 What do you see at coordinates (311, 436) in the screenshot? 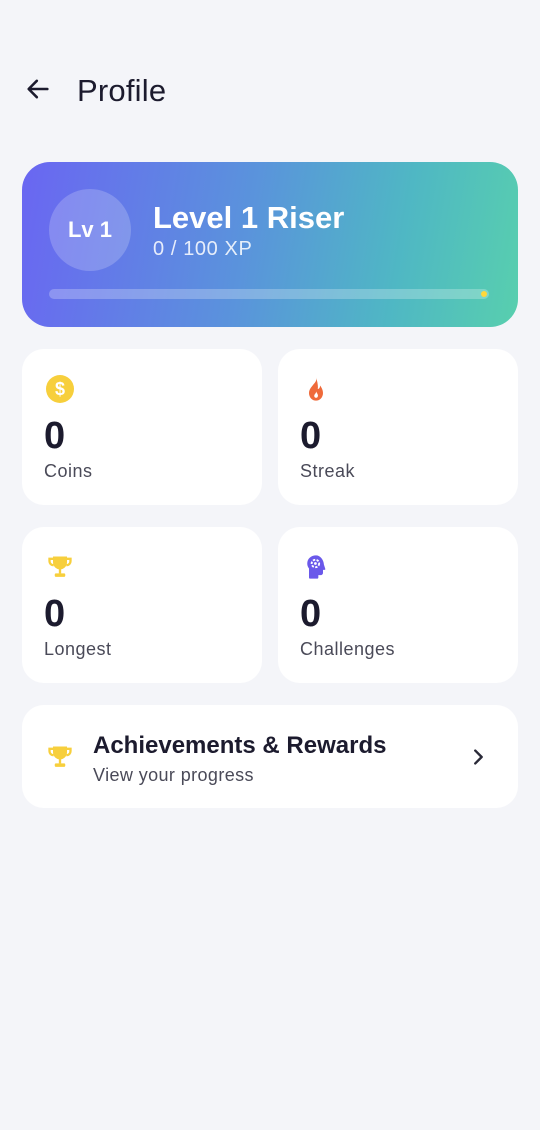
I see `streak-value: 0` at bounding box center [311, 436].